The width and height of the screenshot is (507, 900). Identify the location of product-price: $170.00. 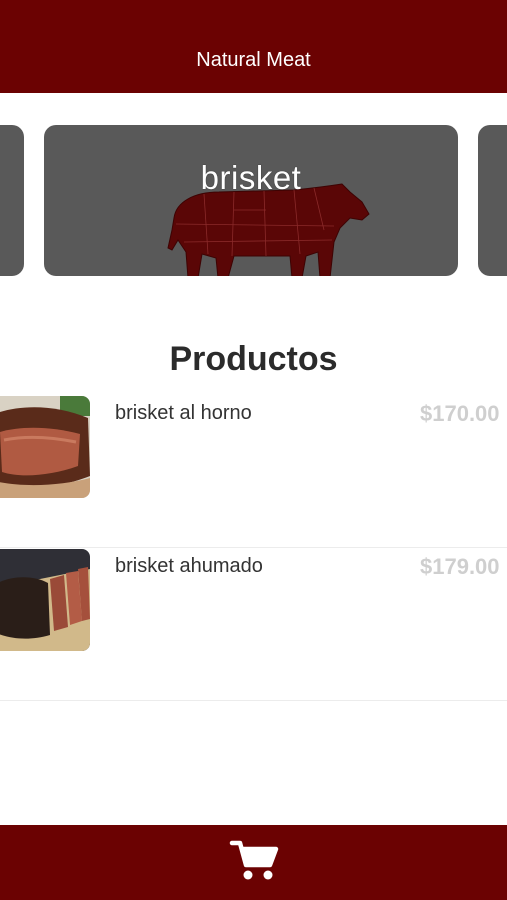
(460, 413).